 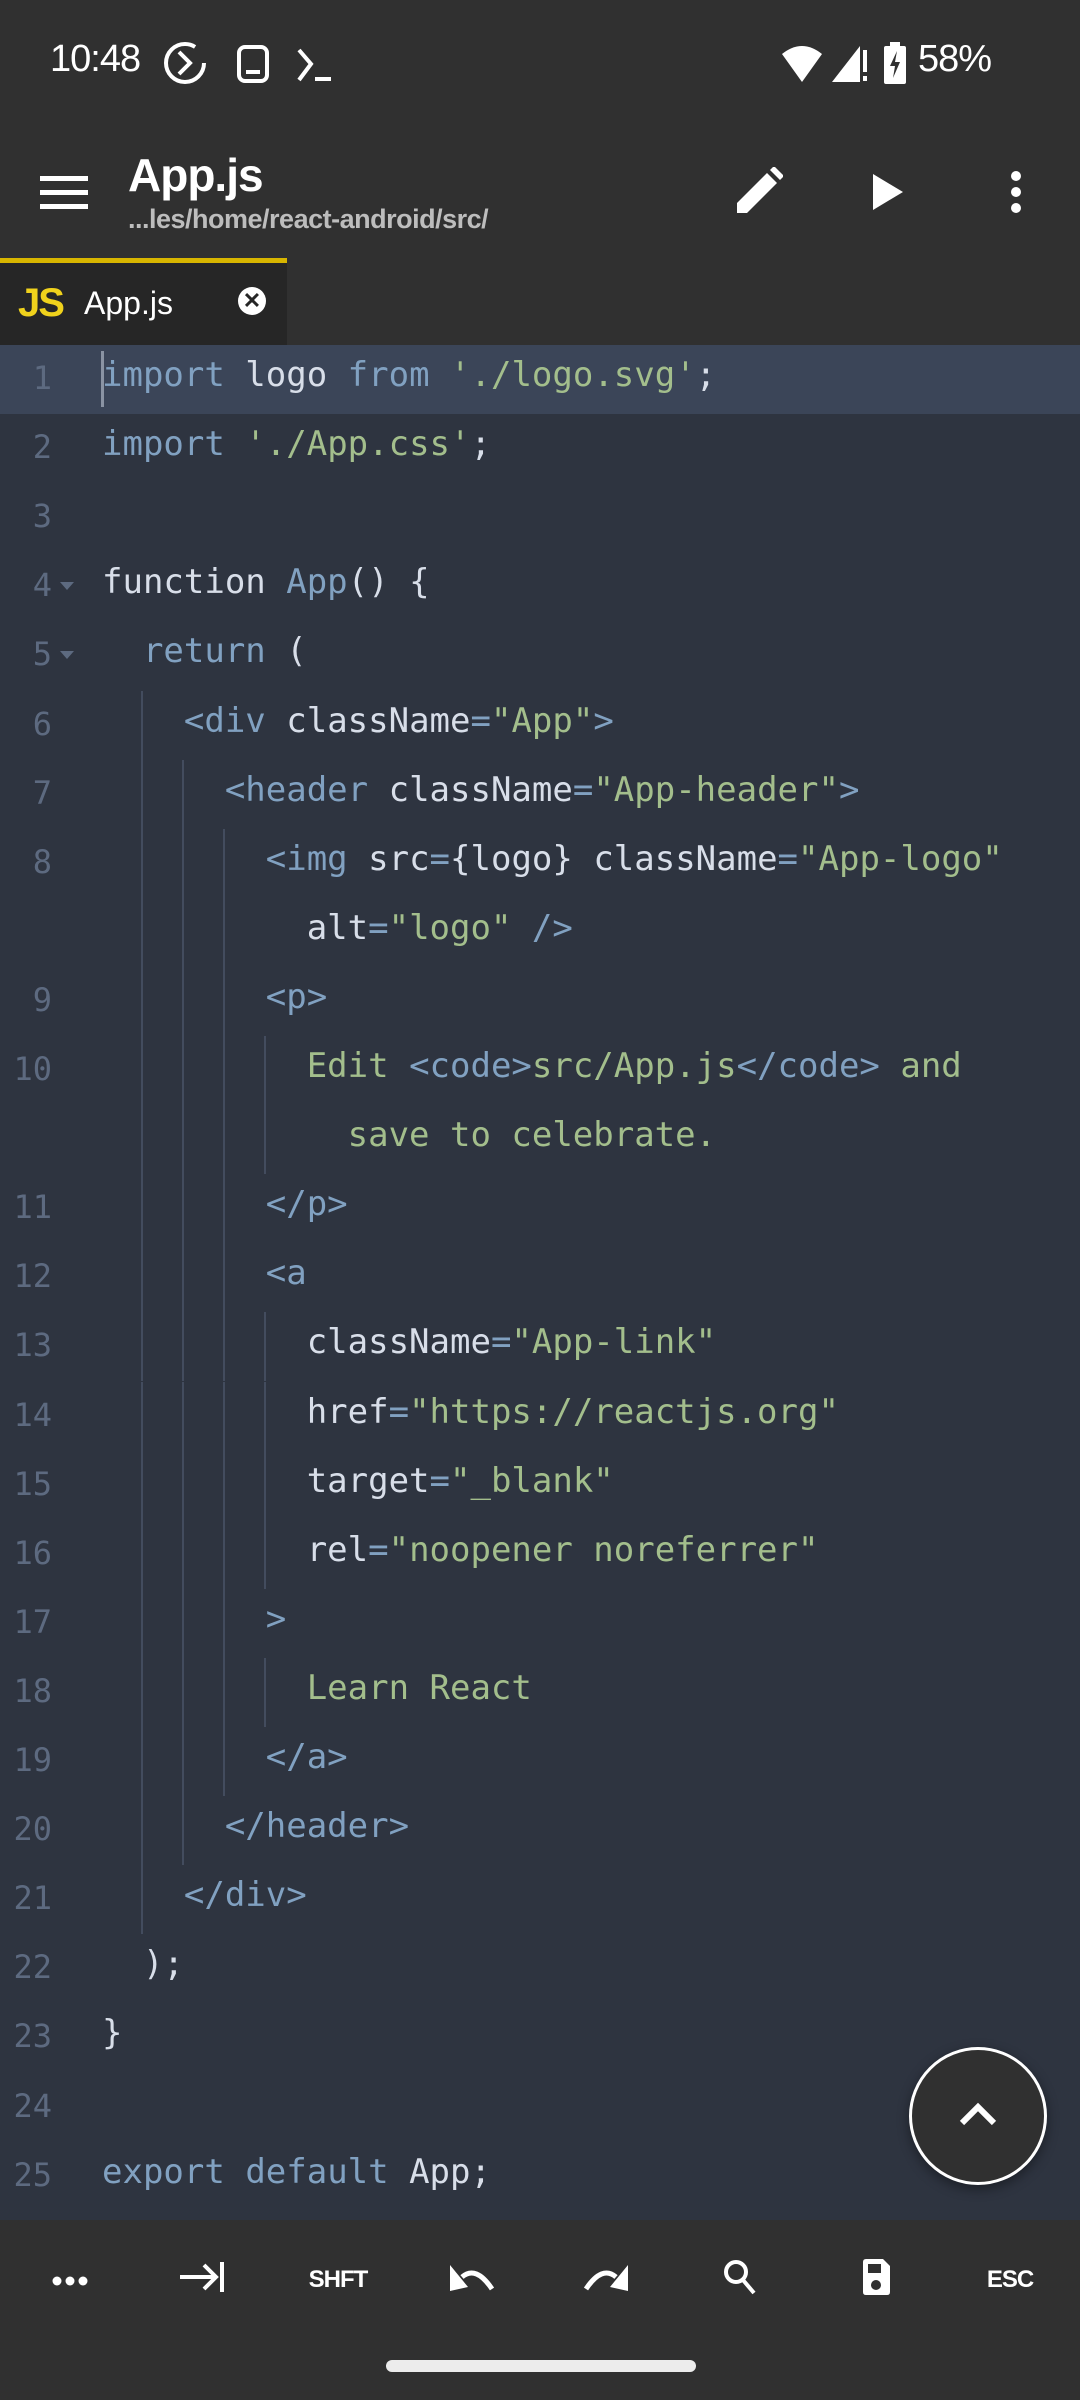 I want to click on line-number: 22, so click(x=32, y=1967).